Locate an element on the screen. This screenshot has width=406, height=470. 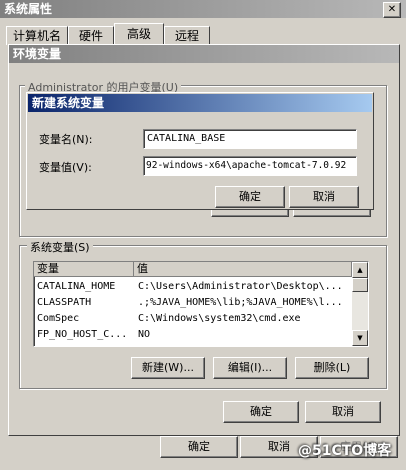
button-label: 删除(L) is located at coordinates (332, 367).